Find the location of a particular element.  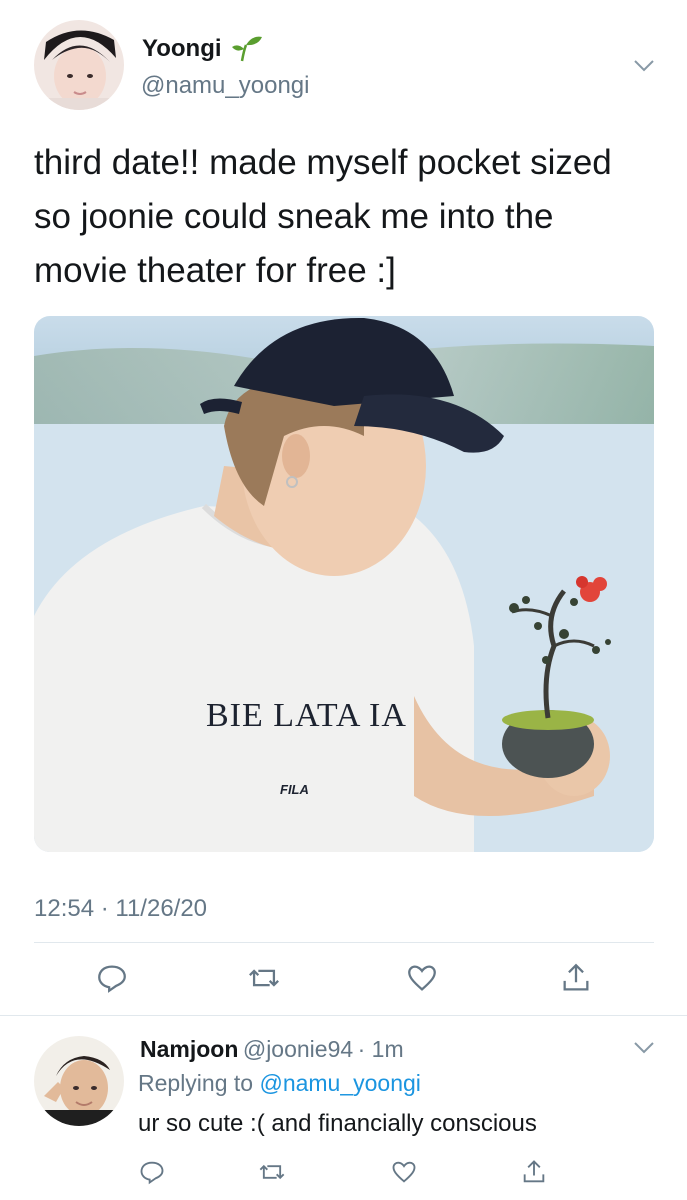

reply-header: Namjoon @joonie94 · 1m is located at coordinates (272, 1049).